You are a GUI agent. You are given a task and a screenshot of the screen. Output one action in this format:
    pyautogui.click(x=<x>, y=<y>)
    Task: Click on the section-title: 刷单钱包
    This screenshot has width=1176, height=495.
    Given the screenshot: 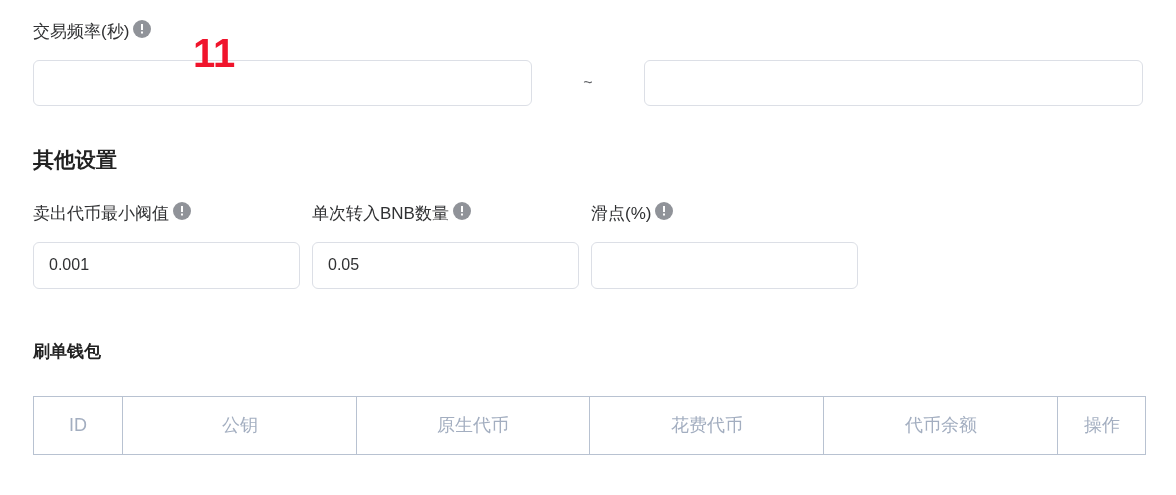 What is the action you would take?
    pyautogui.click(x=67, y=351)
    